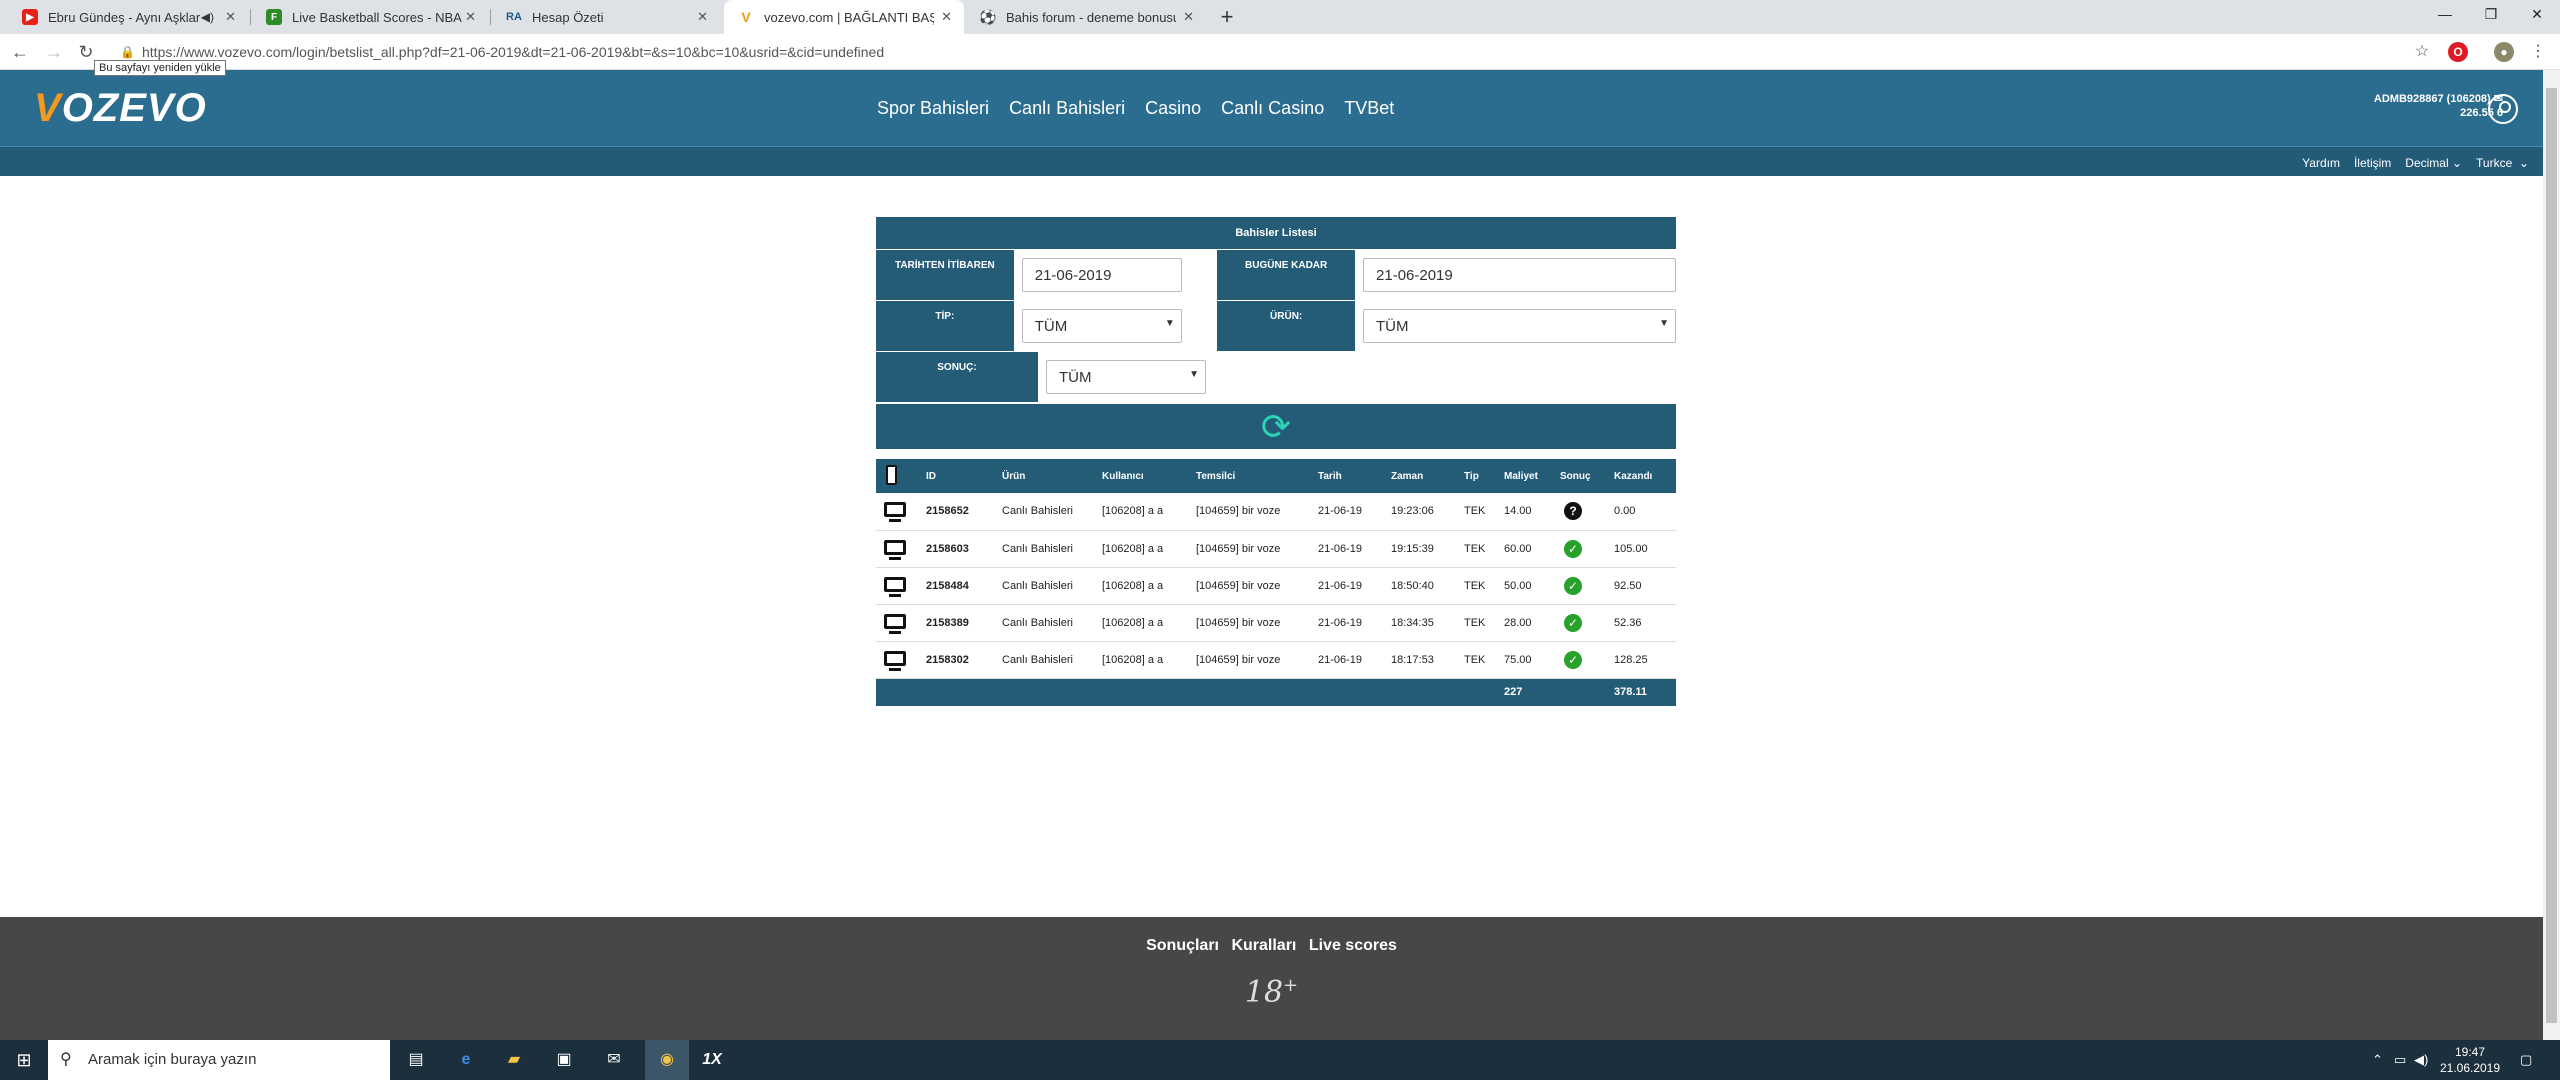 The width and height of the screenshot is (2560, 1080). I want to click on new-tab-icon: +, so click(1227, 17).